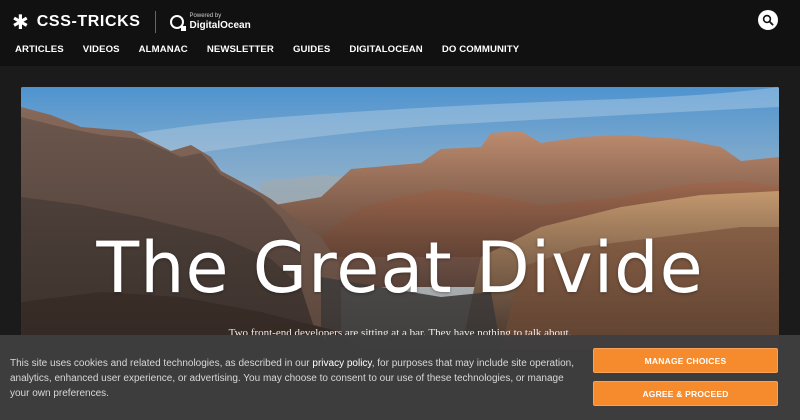  Describe the element at coordinates (480, 51) in the screenshot. I see `nav-item-do-community: DO COMMUNITY` at that location.